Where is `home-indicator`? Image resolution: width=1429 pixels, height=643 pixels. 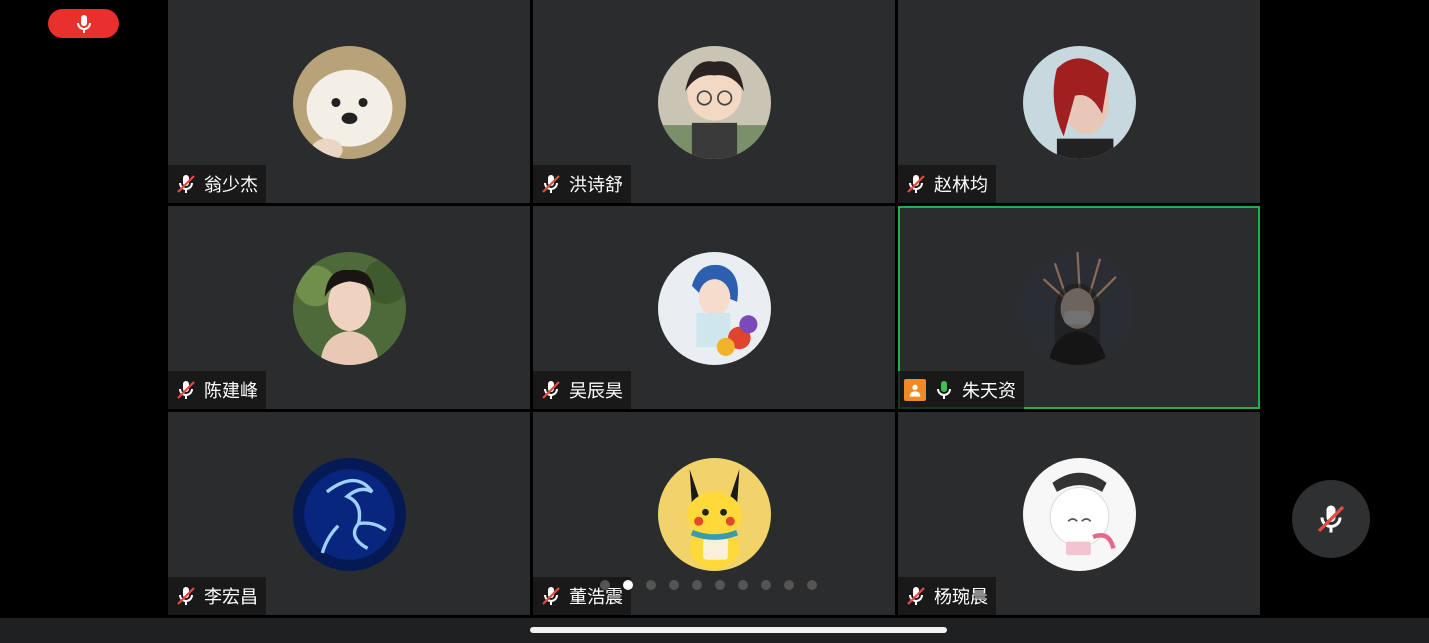
home-indicator is located at coordinates (738, 630).